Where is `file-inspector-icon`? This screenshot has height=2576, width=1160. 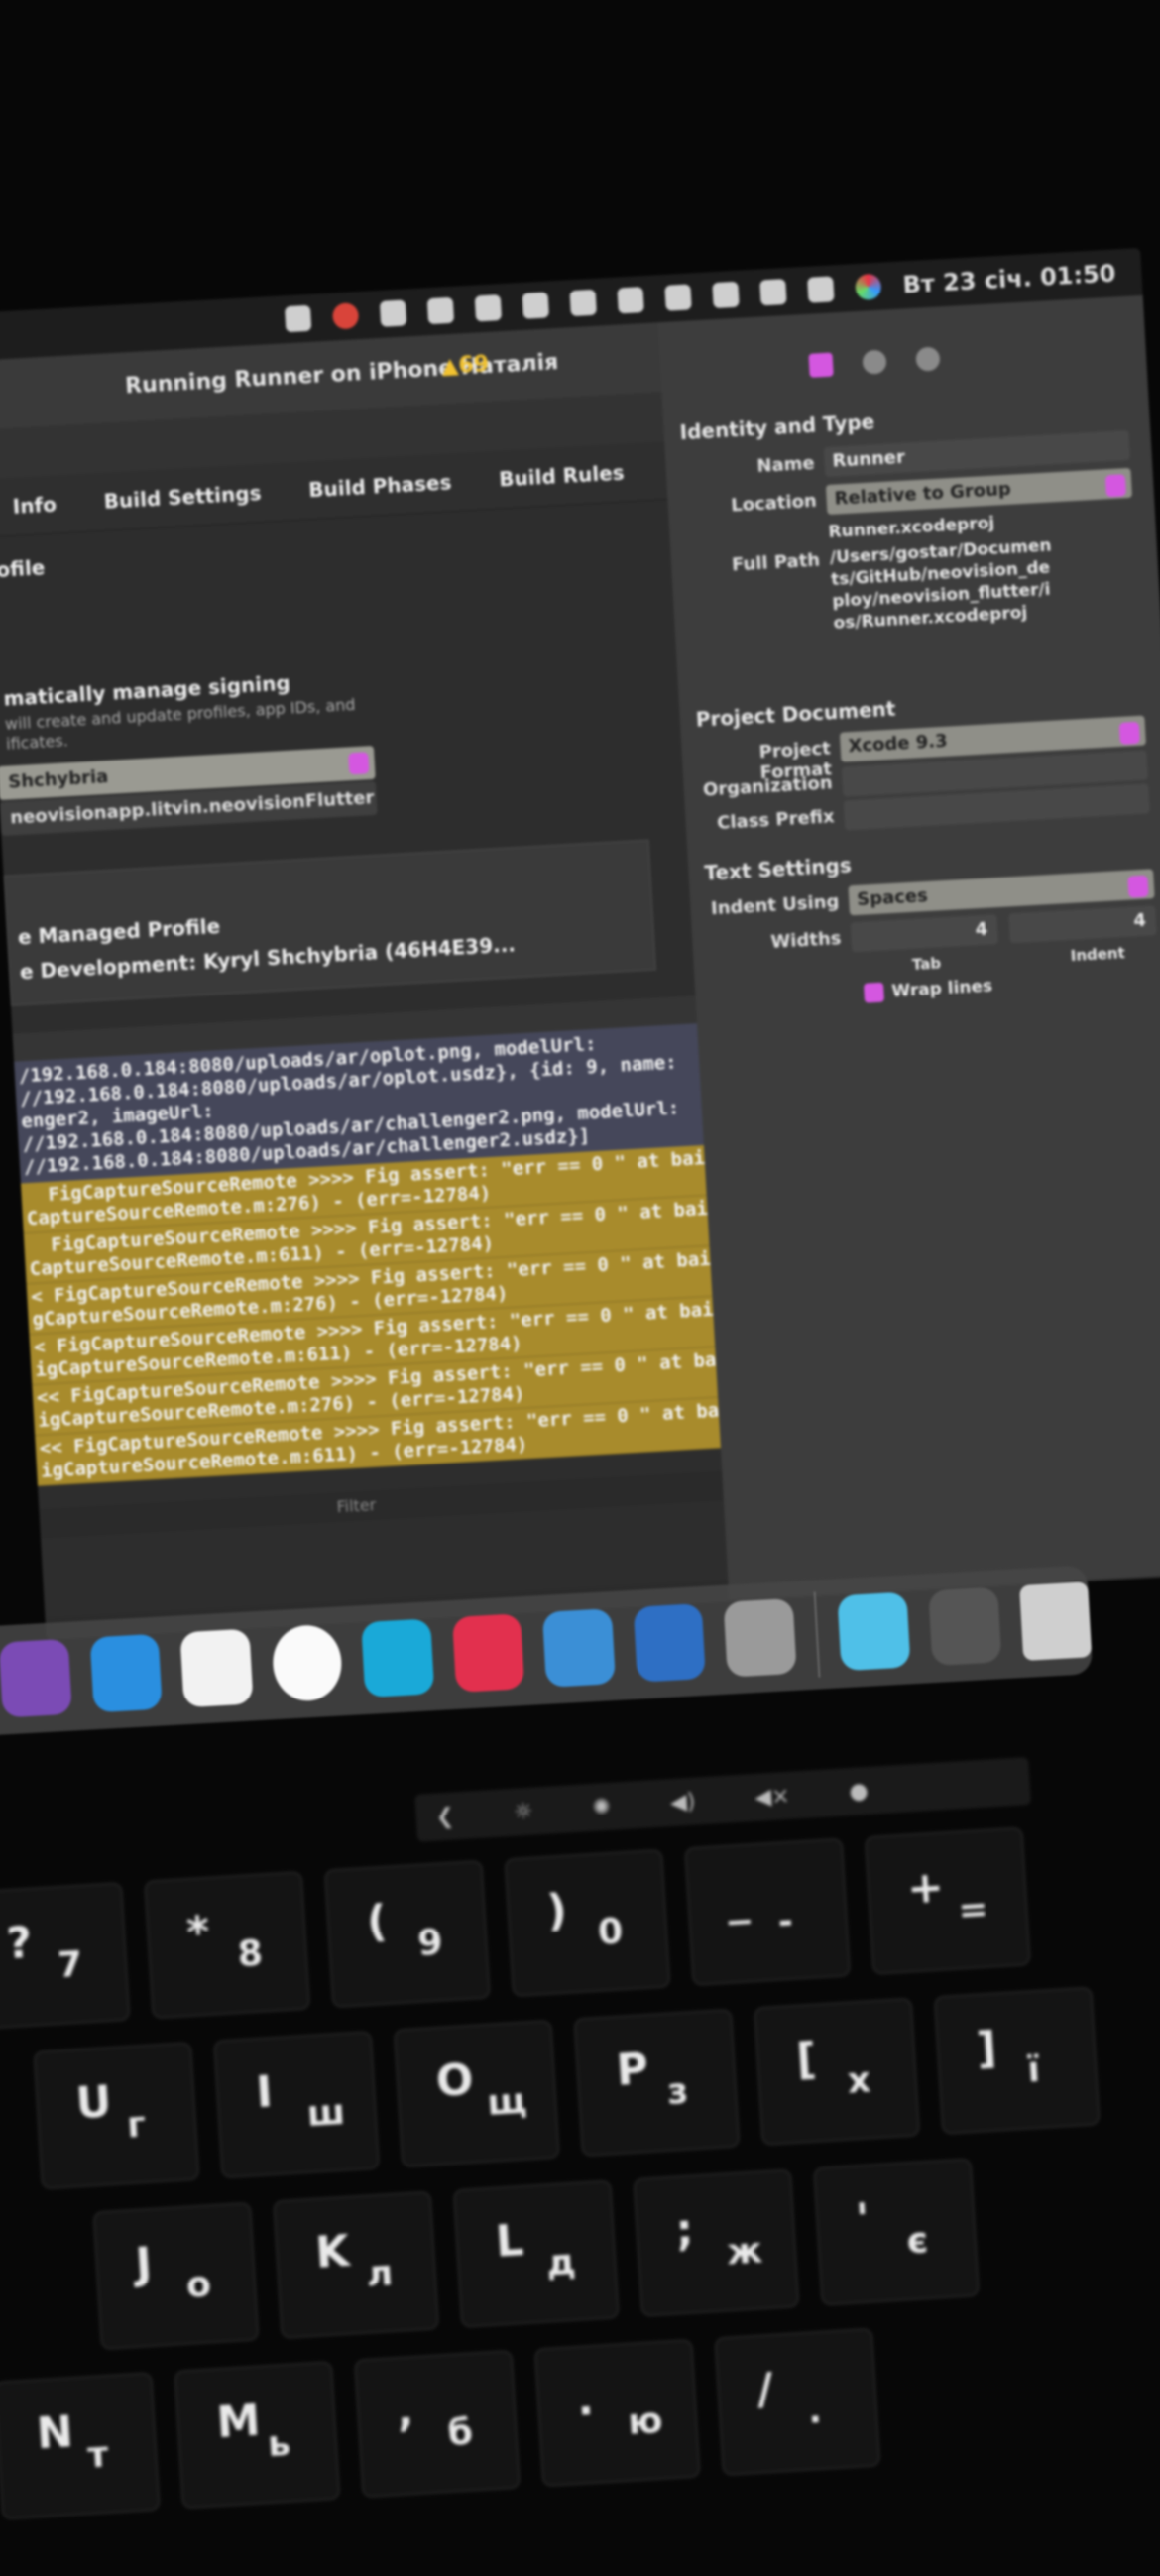 file-inspector-icon is located at coordinates (821, 365).